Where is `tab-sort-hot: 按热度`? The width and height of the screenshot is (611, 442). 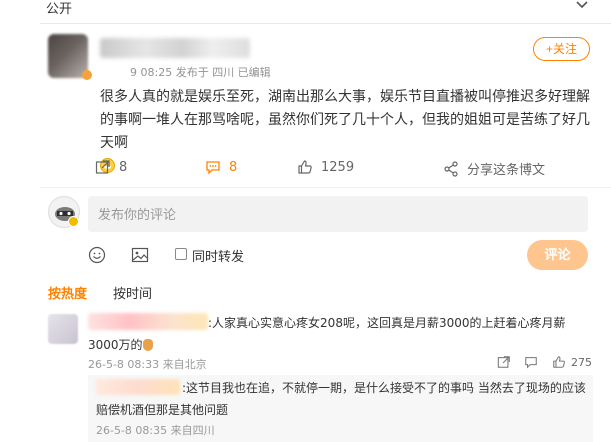
tab-sort-hot: 按热度 is located at coordinates (67, 292).